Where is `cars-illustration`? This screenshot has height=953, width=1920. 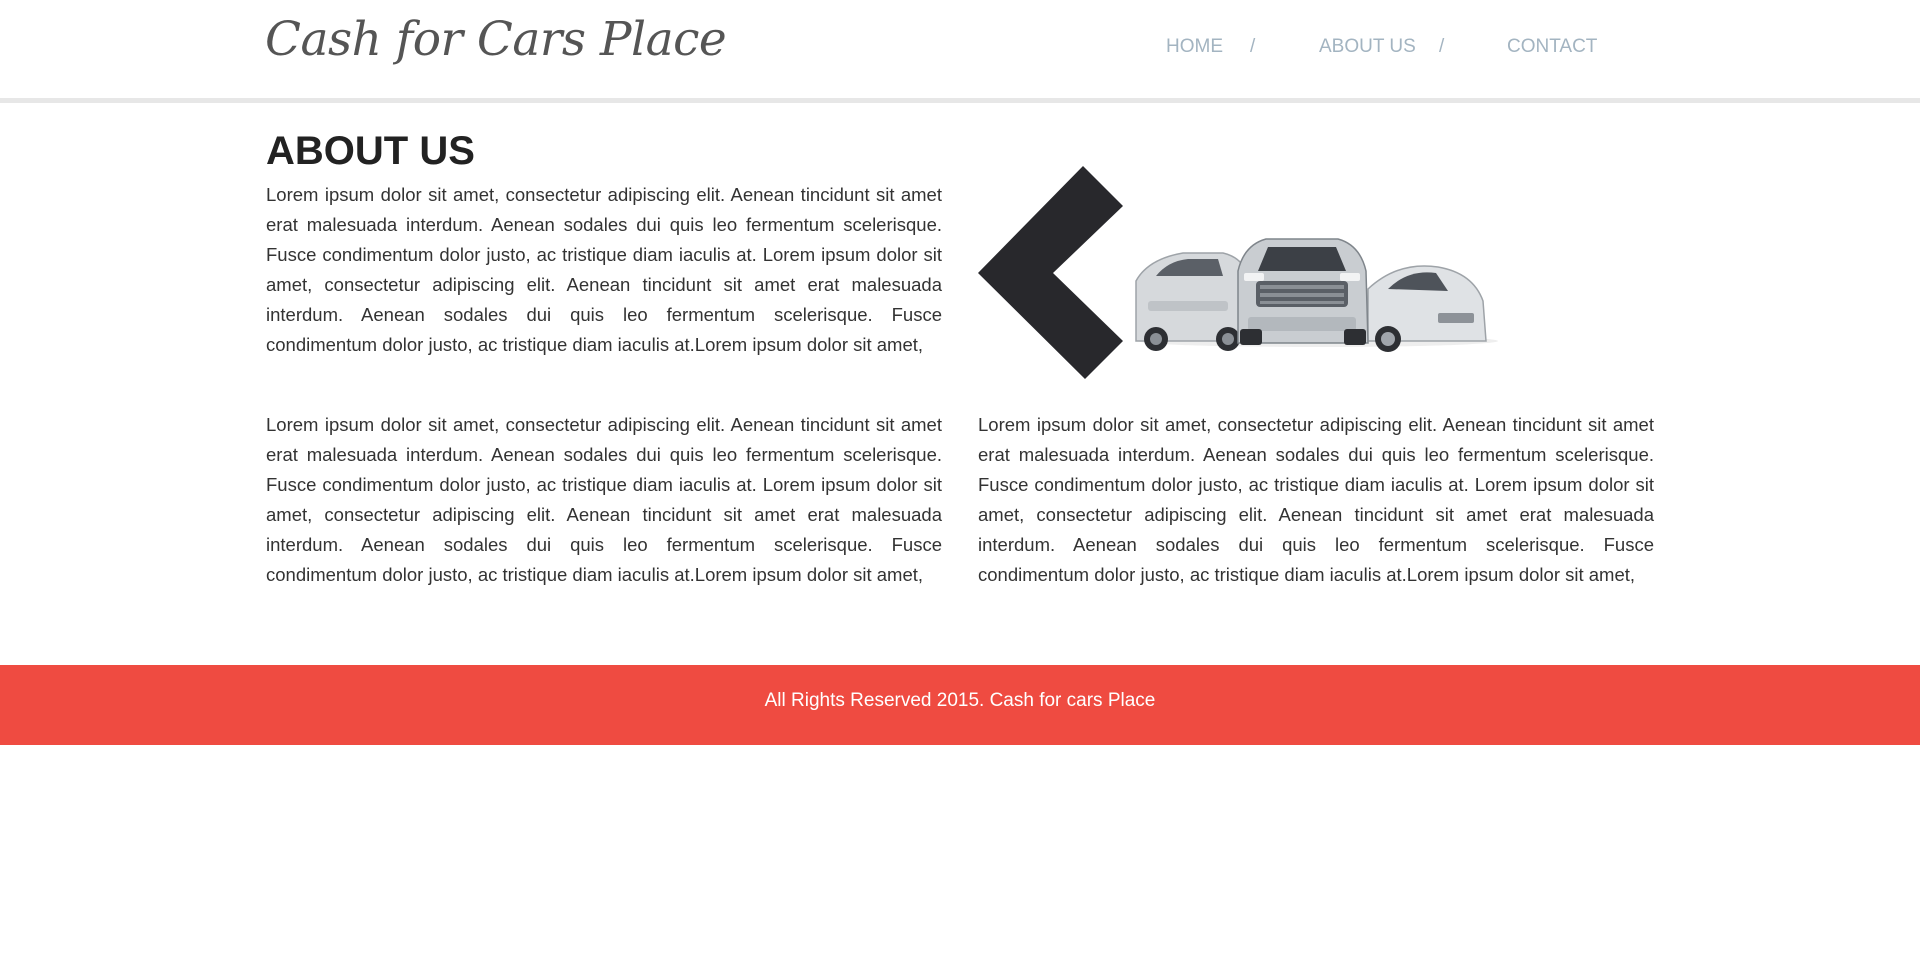
cars-illustration is located at coordinates (1238, 272).